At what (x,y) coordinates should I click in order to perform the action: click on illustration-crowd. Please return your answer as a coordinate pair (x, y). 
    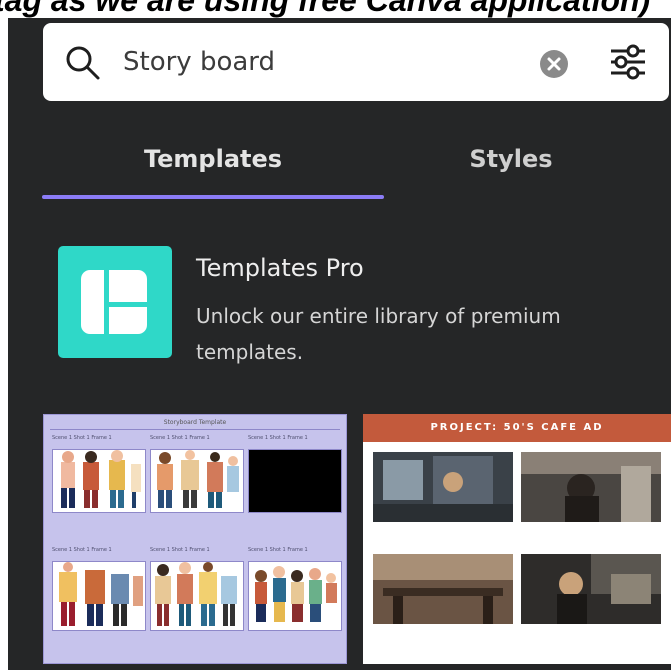
    Looking at the image, I should click on (296, 594).